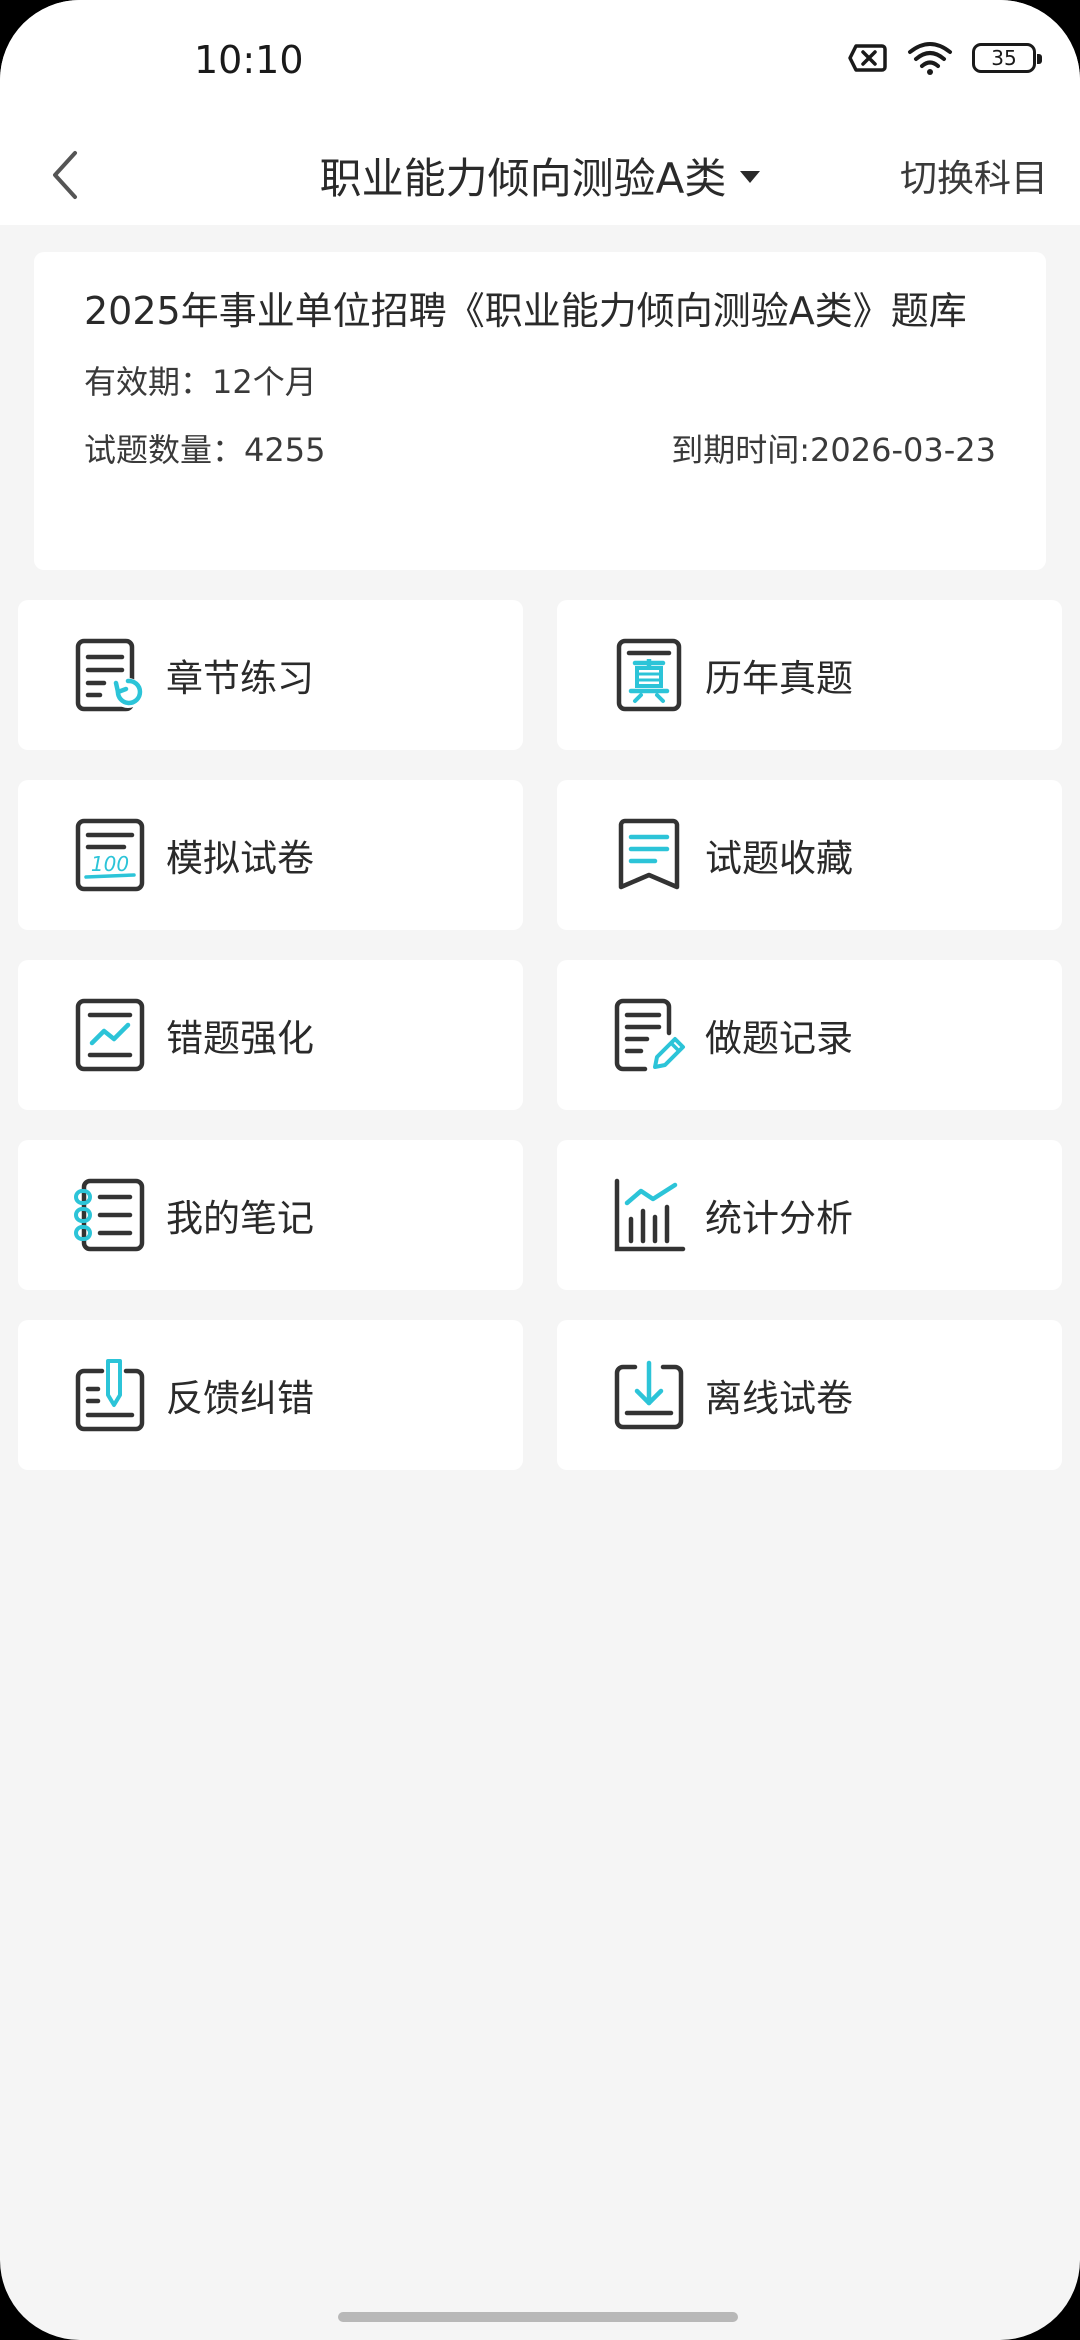  What do you see at coordinates (650, 1215) in the screenshot?
I see `statistics-icon` at bounding box center [650, 1215].